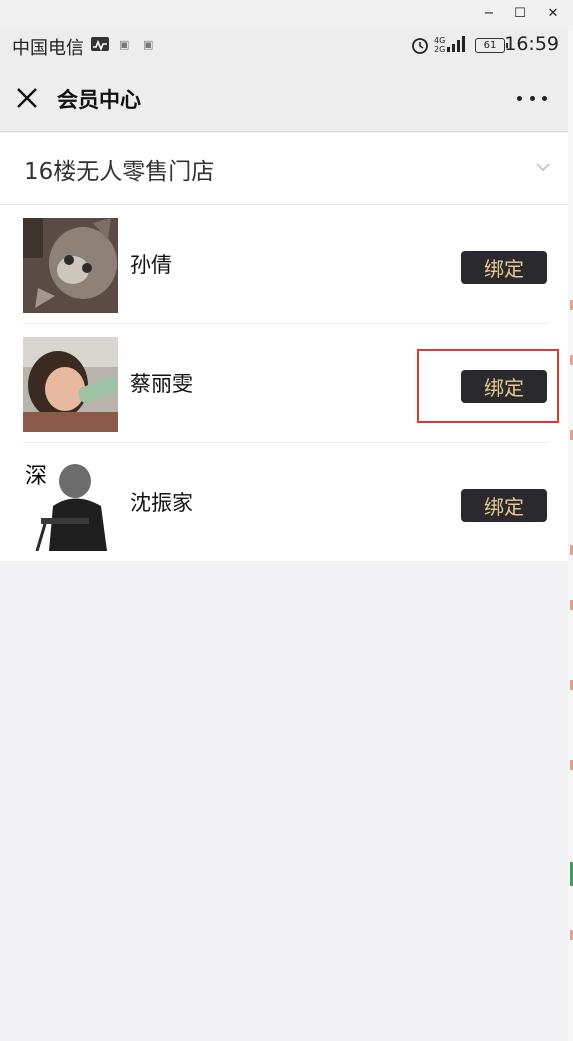 Image resolution: width=573 pixels, height=1041 pixels. Describe the element at coordinates (286, 264) in the screenshot. I see `list-item: 孙倩 绑定` at that location.